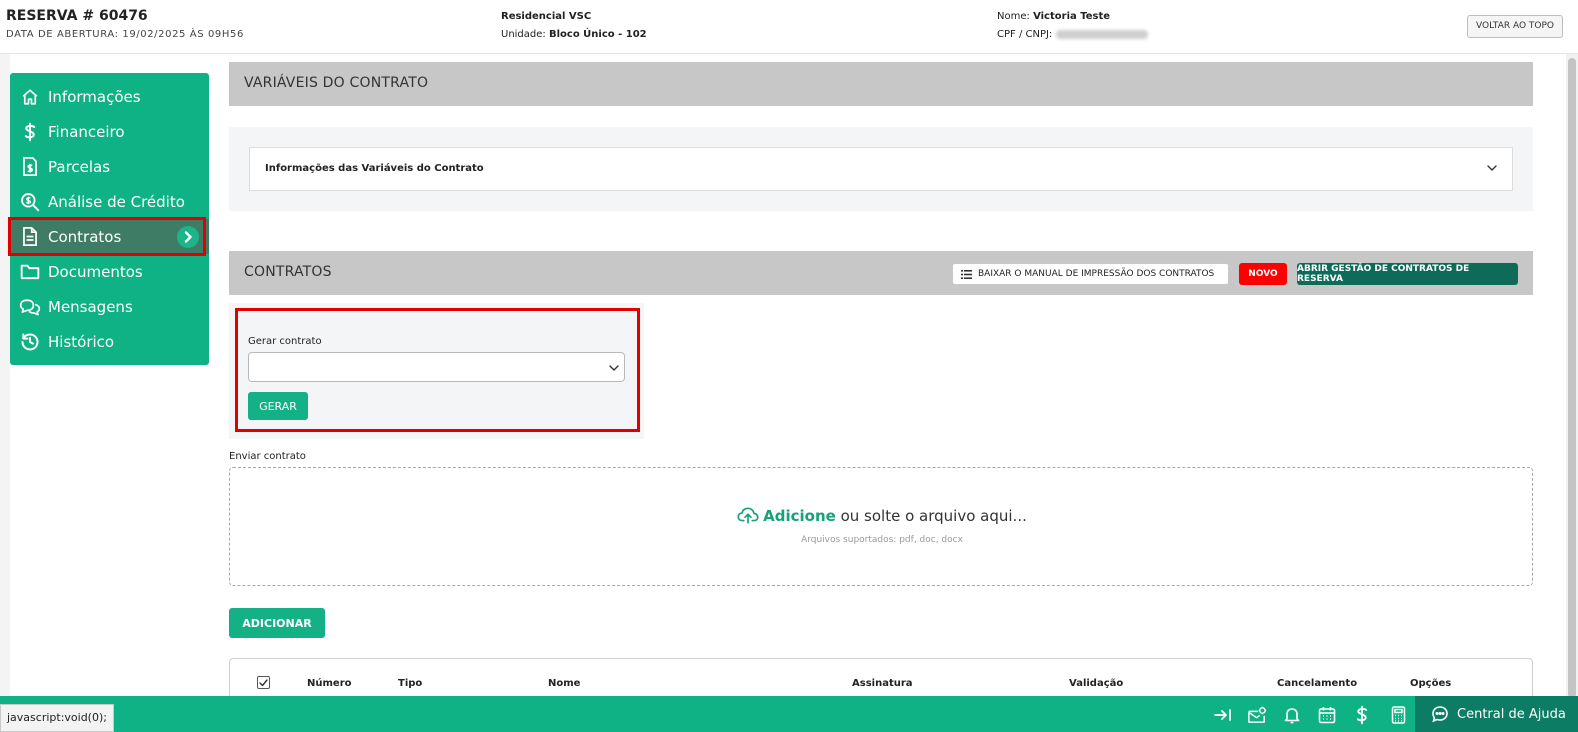 The image size is (1578, 732). Describe the element at coordinates (30, 167) in the screenshot. I see `invoice-icon` at that location.